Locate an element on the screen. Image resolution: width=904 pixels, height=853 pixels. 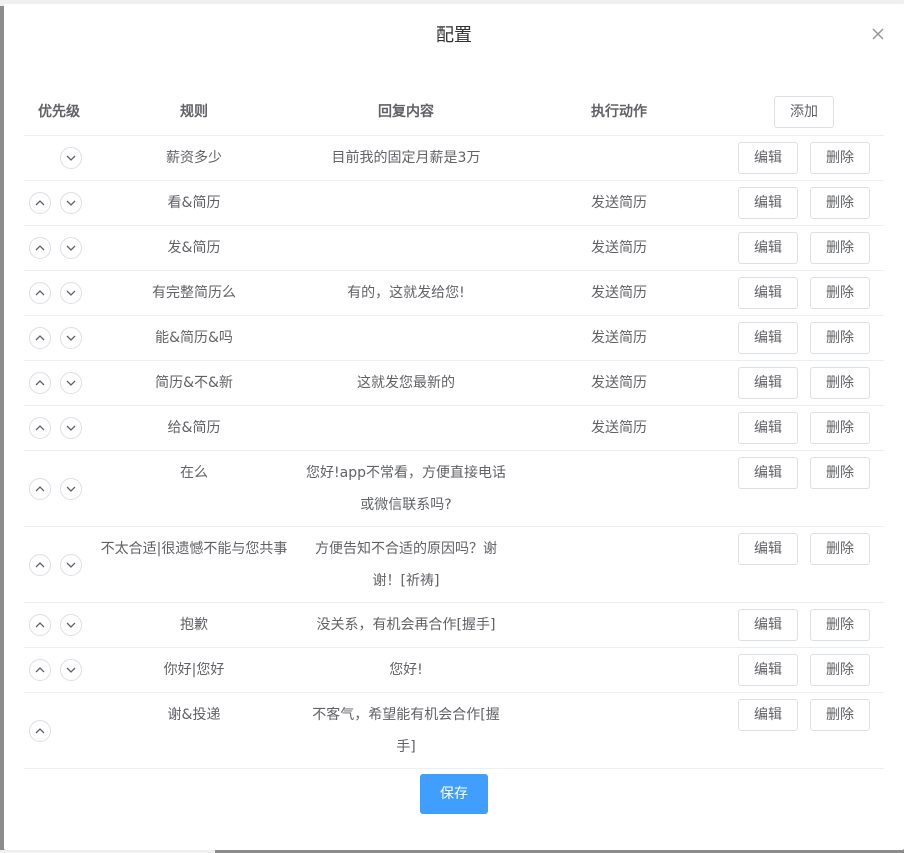
dialog-title: 配置 is located at coordinates (454, 35).